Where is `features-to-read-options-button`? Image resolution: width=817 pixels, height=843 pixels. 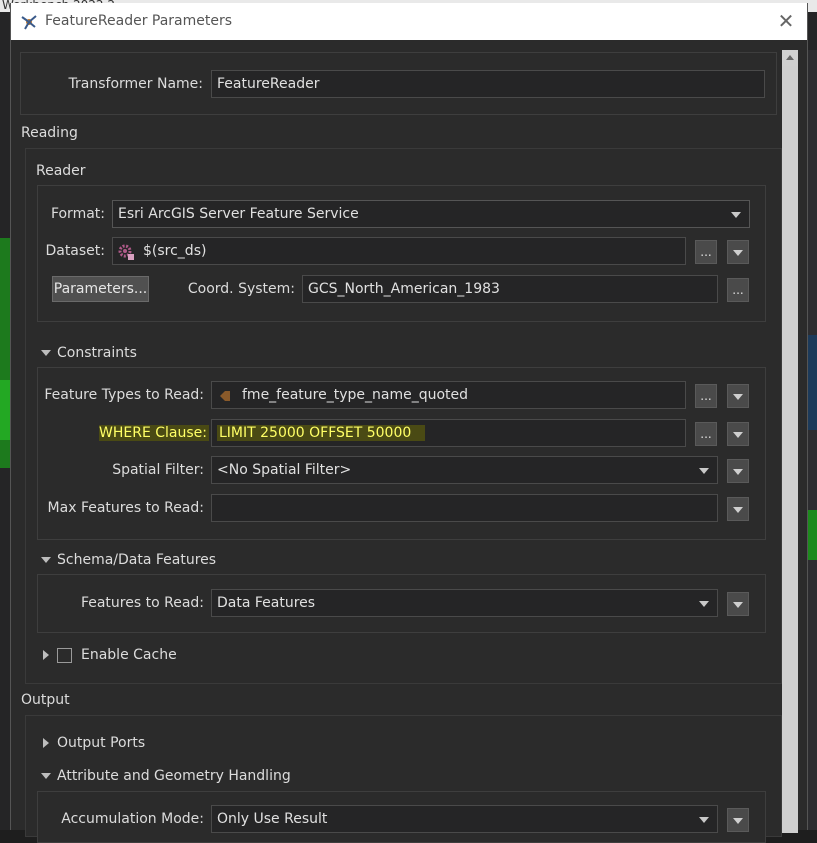 features-to-read-options-button is located at coordinates (738, 604).